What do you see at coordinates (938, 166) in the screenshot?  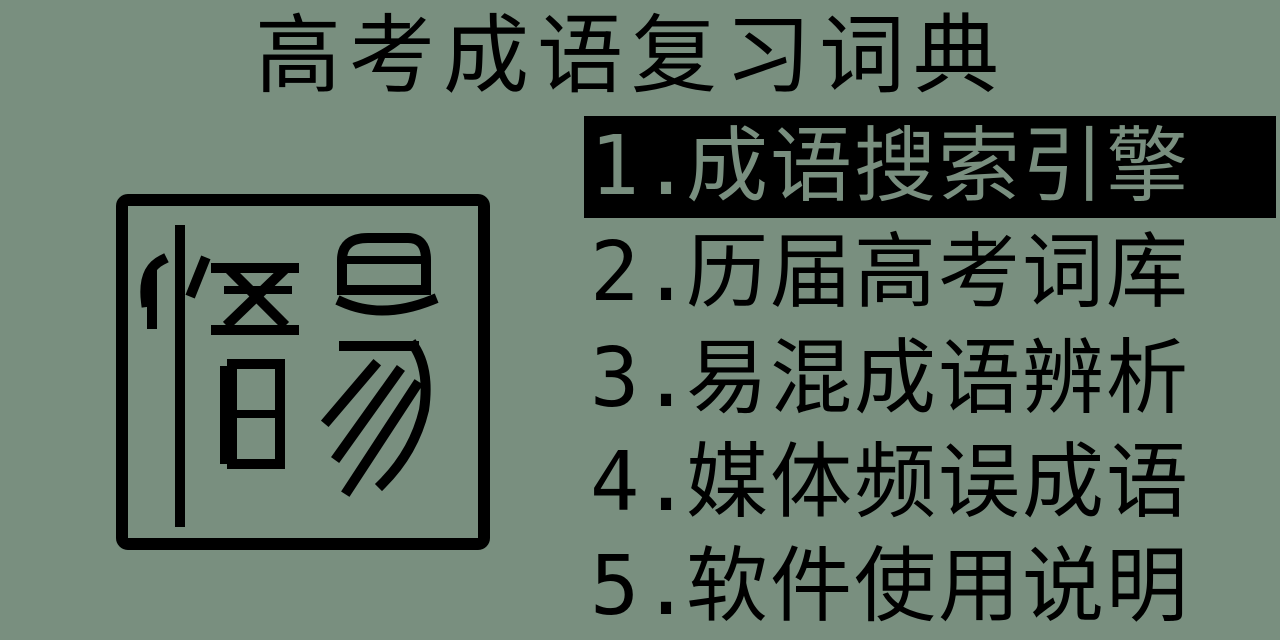 I see `menu-item-label: 成语搜索引擎` at bounding box center [938, 166].